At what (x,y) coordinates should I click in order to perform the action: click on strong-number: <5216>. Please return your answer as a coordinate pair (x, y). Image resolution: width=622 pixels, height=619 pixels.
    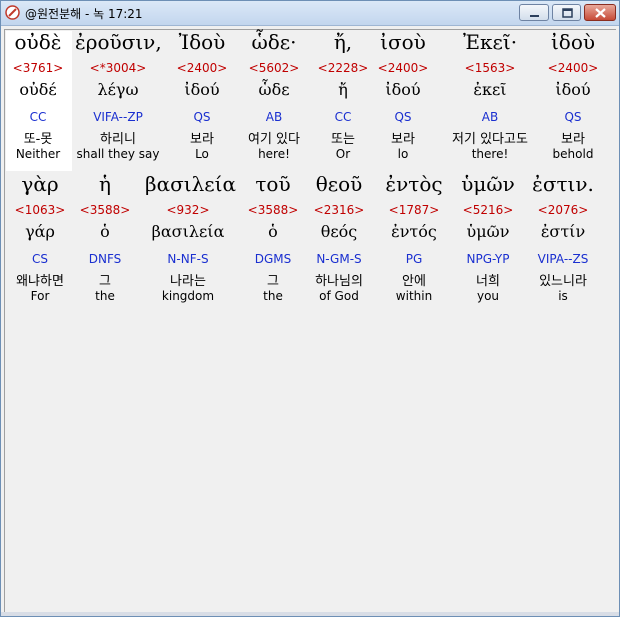
    Looking at the image, I should click on (488, 210).